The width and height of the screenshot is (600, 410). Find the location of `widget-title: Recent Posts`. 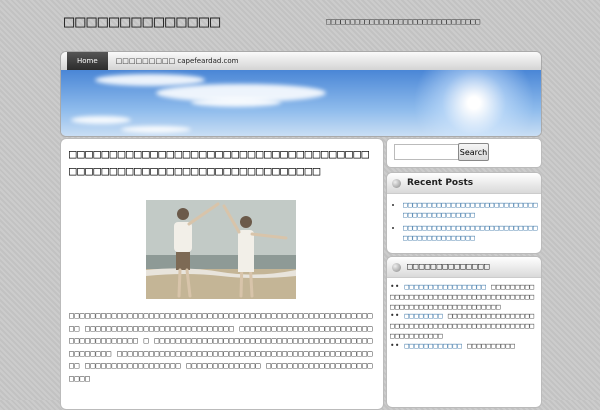

widget-title: Recent Posts is located at coordinates (464, 183).